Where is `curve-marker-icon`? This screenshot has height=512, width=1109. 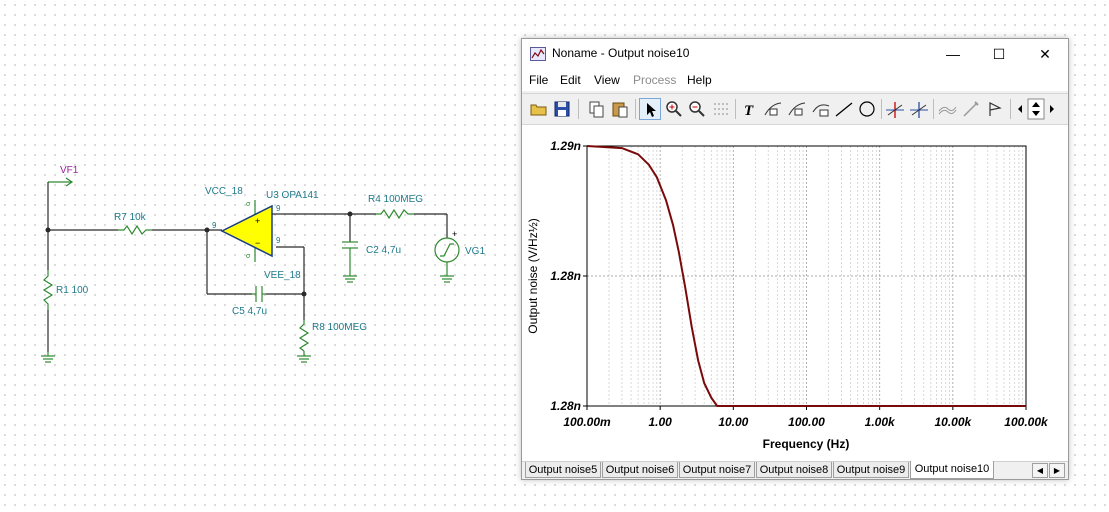 curve-marker-icon is located at coordinates (797, 109).